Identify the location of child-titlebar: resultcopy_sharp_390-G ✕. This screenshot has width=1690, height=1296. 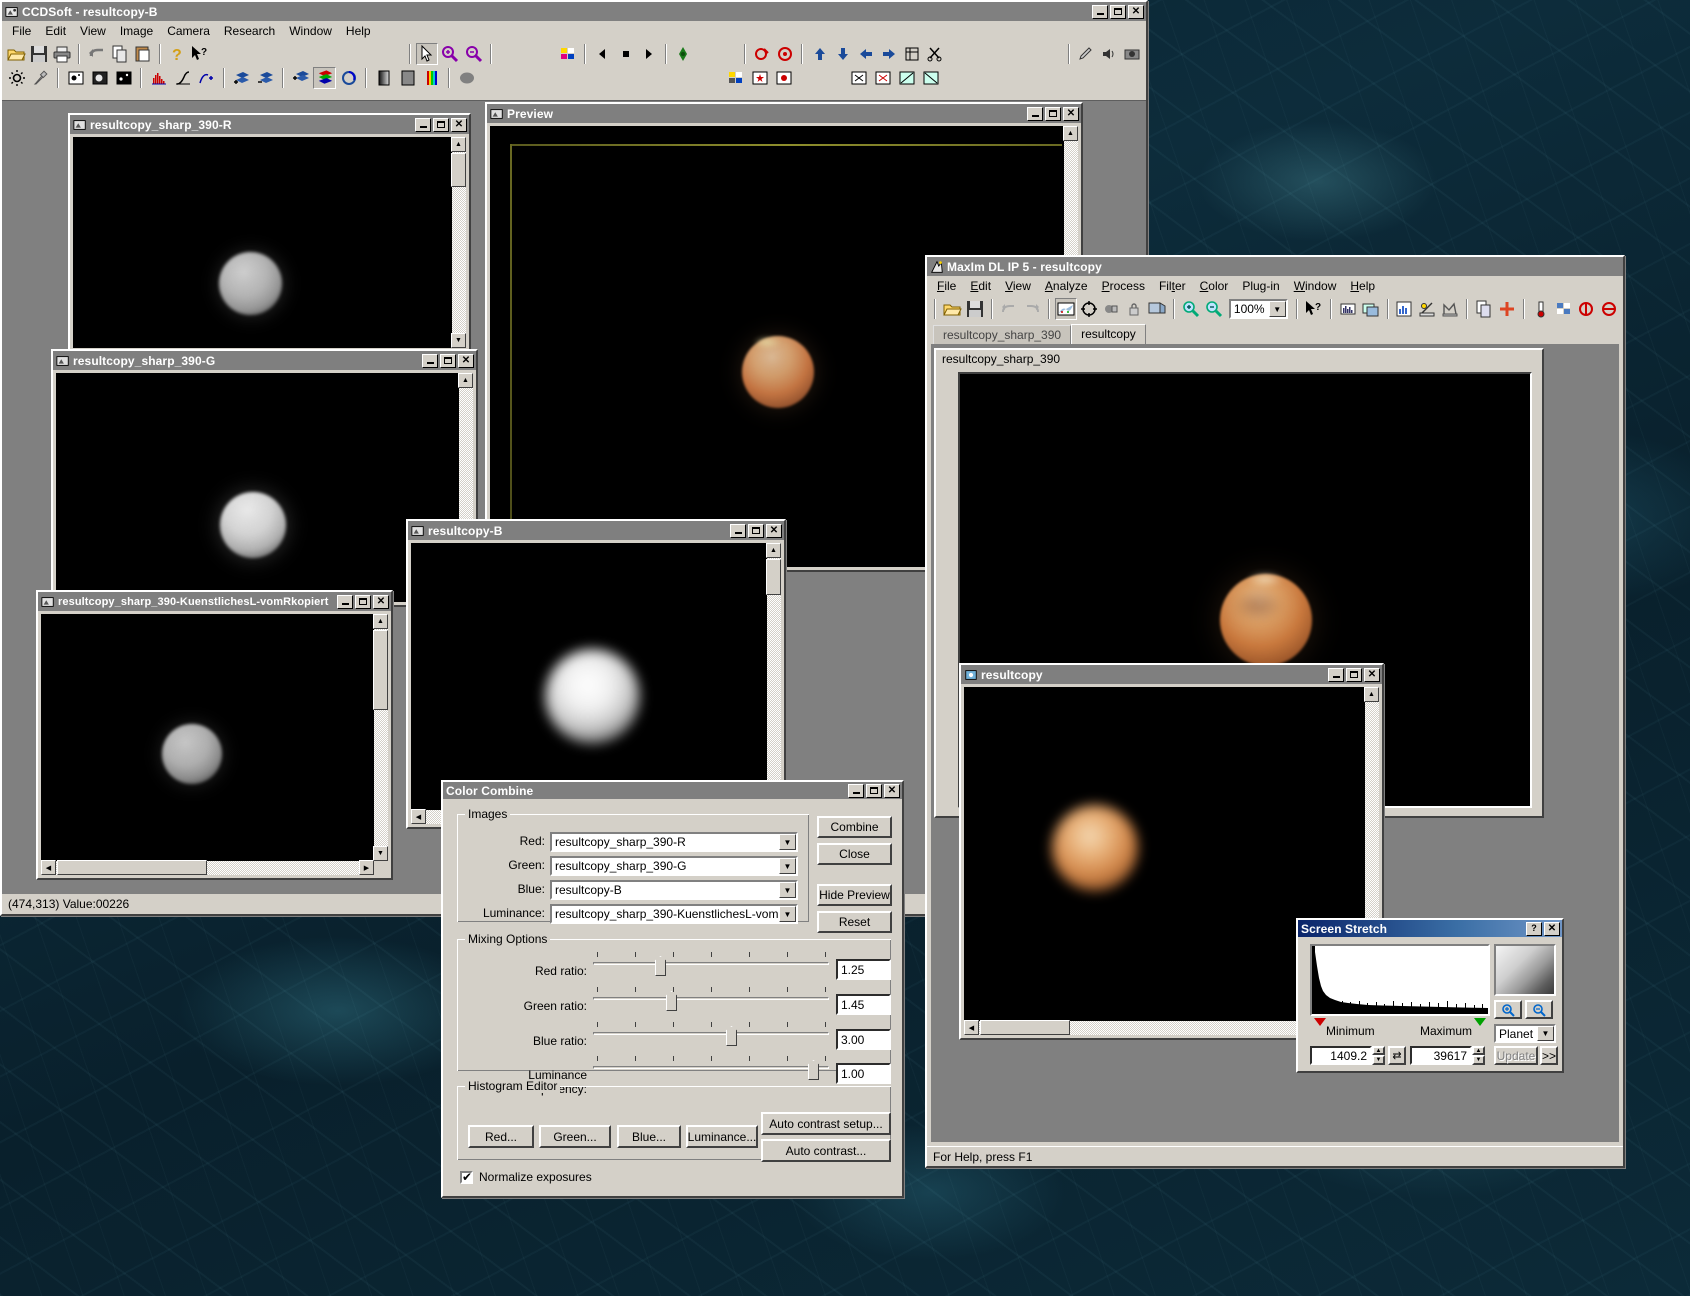
(264, 360).